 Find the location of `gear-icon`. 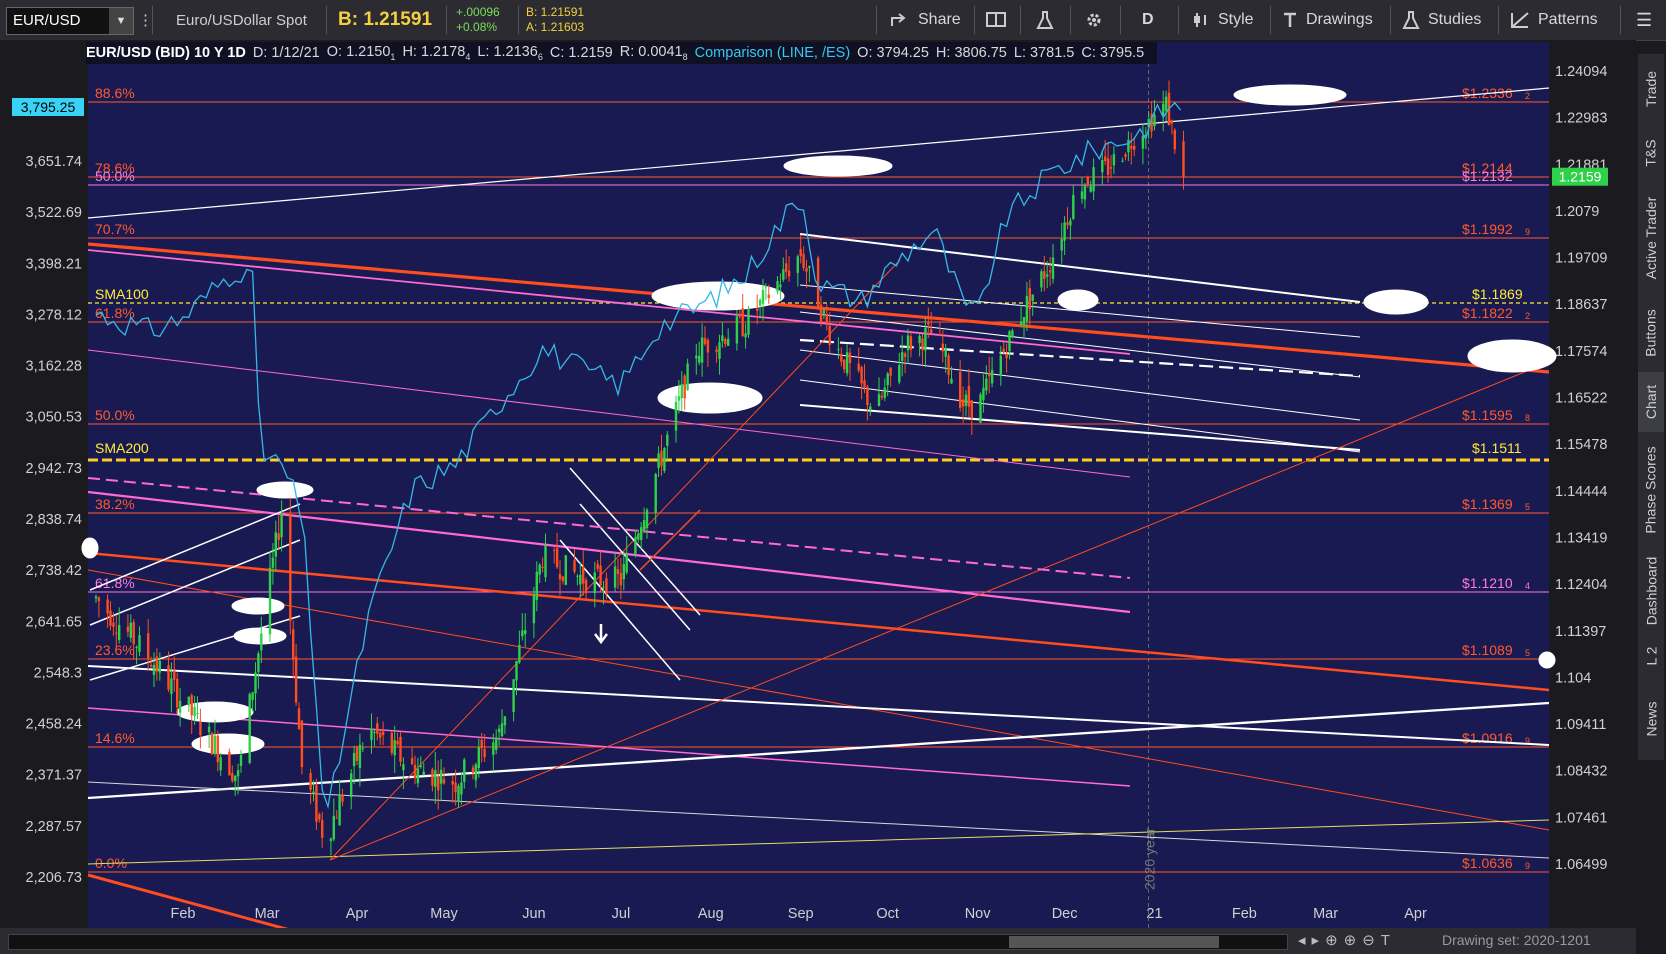

gear-icon is located at coordinates (1094, 20).